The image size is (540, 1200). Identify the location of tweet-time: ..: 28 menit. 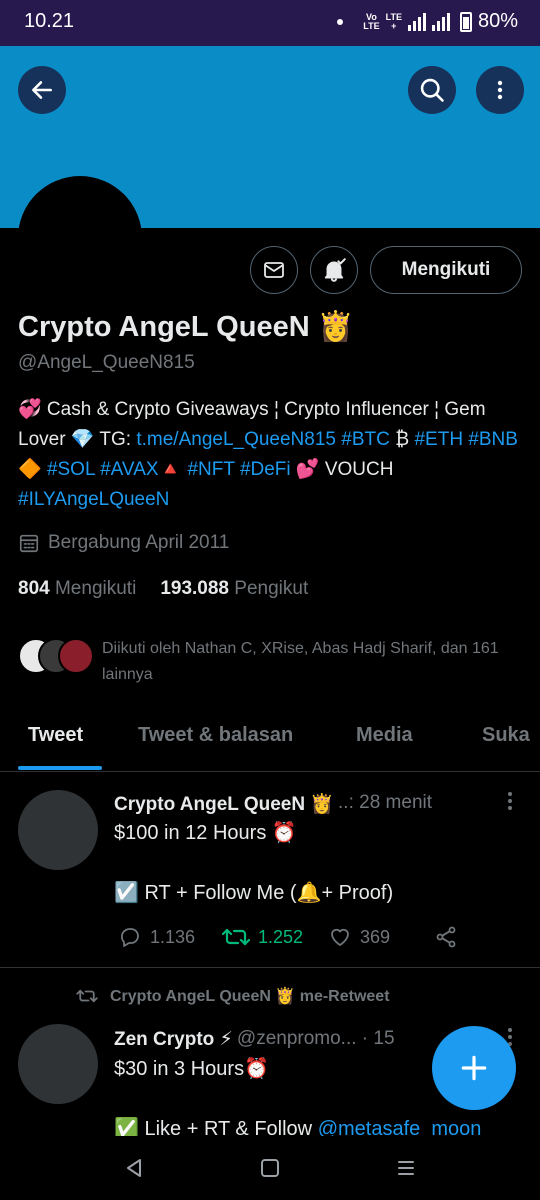
(385, 802).